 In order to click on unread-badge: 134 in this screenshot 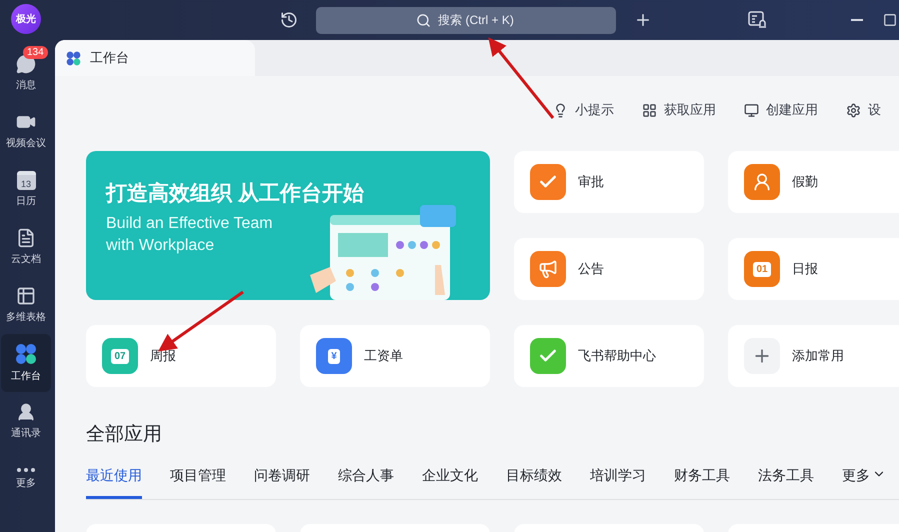, I will do `click(35, 52)`.